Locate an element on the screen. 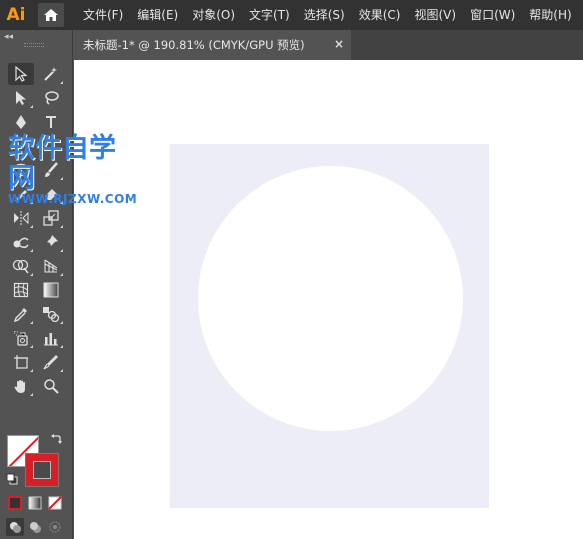  draw-normal-icon is located at coordinates (15, 527).